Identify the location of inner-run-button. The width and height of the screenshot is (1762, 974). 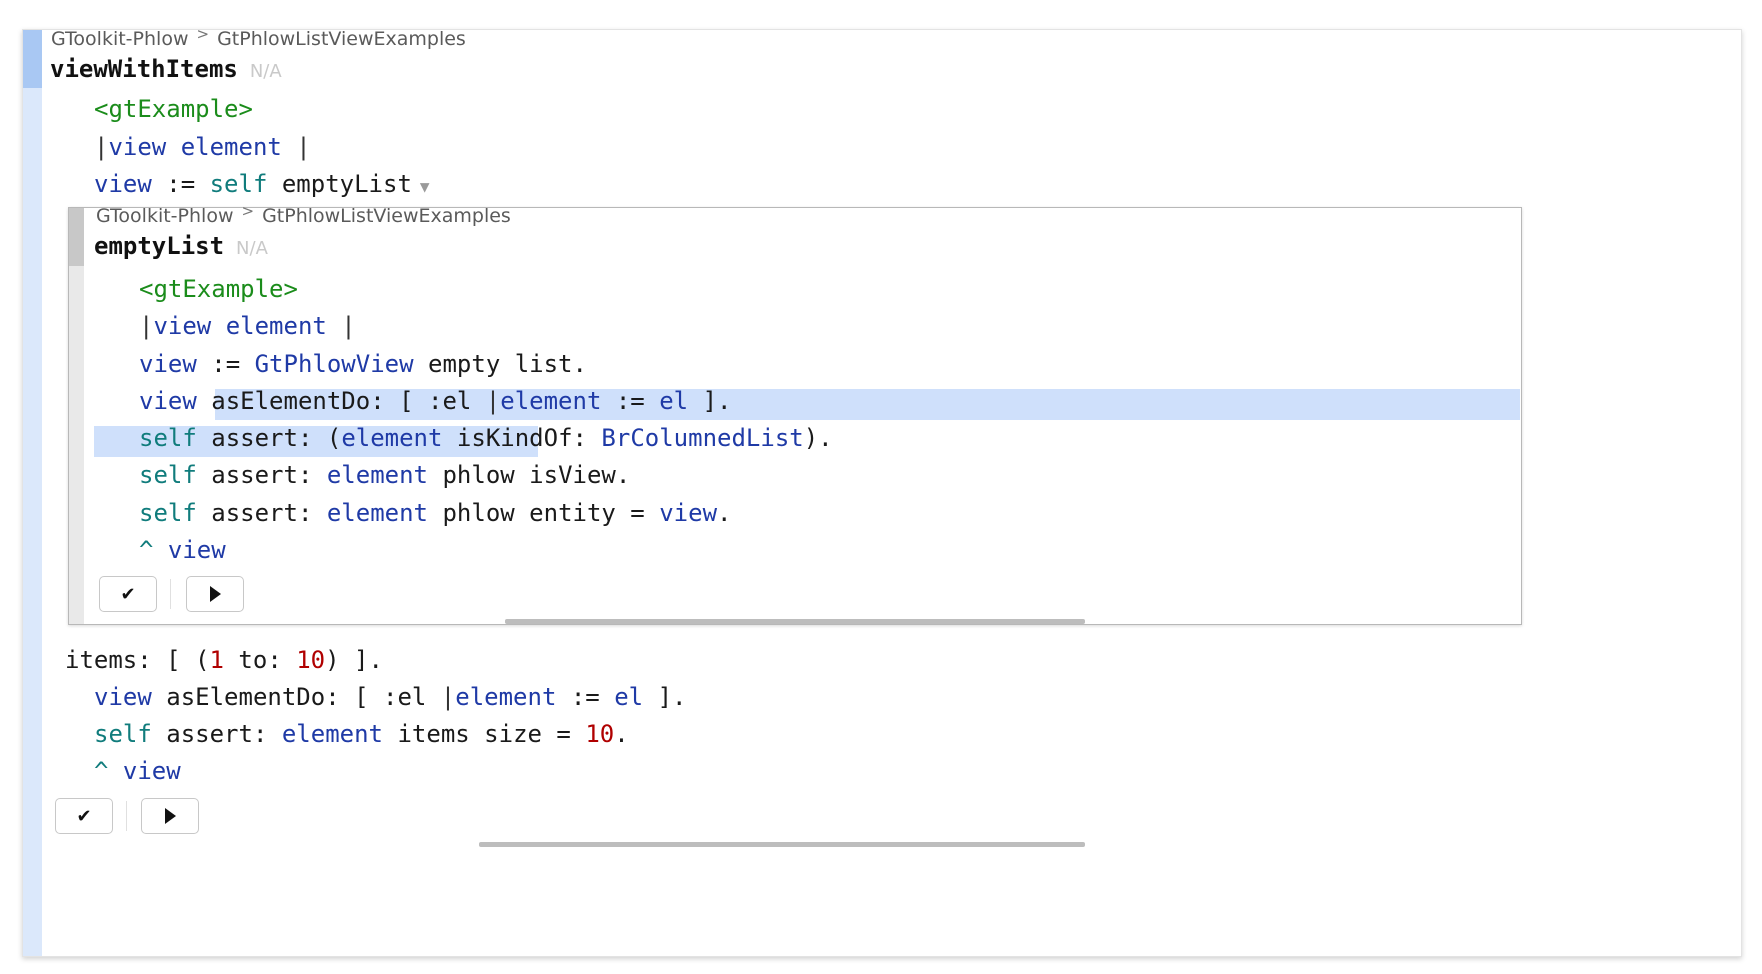
(215, 594).